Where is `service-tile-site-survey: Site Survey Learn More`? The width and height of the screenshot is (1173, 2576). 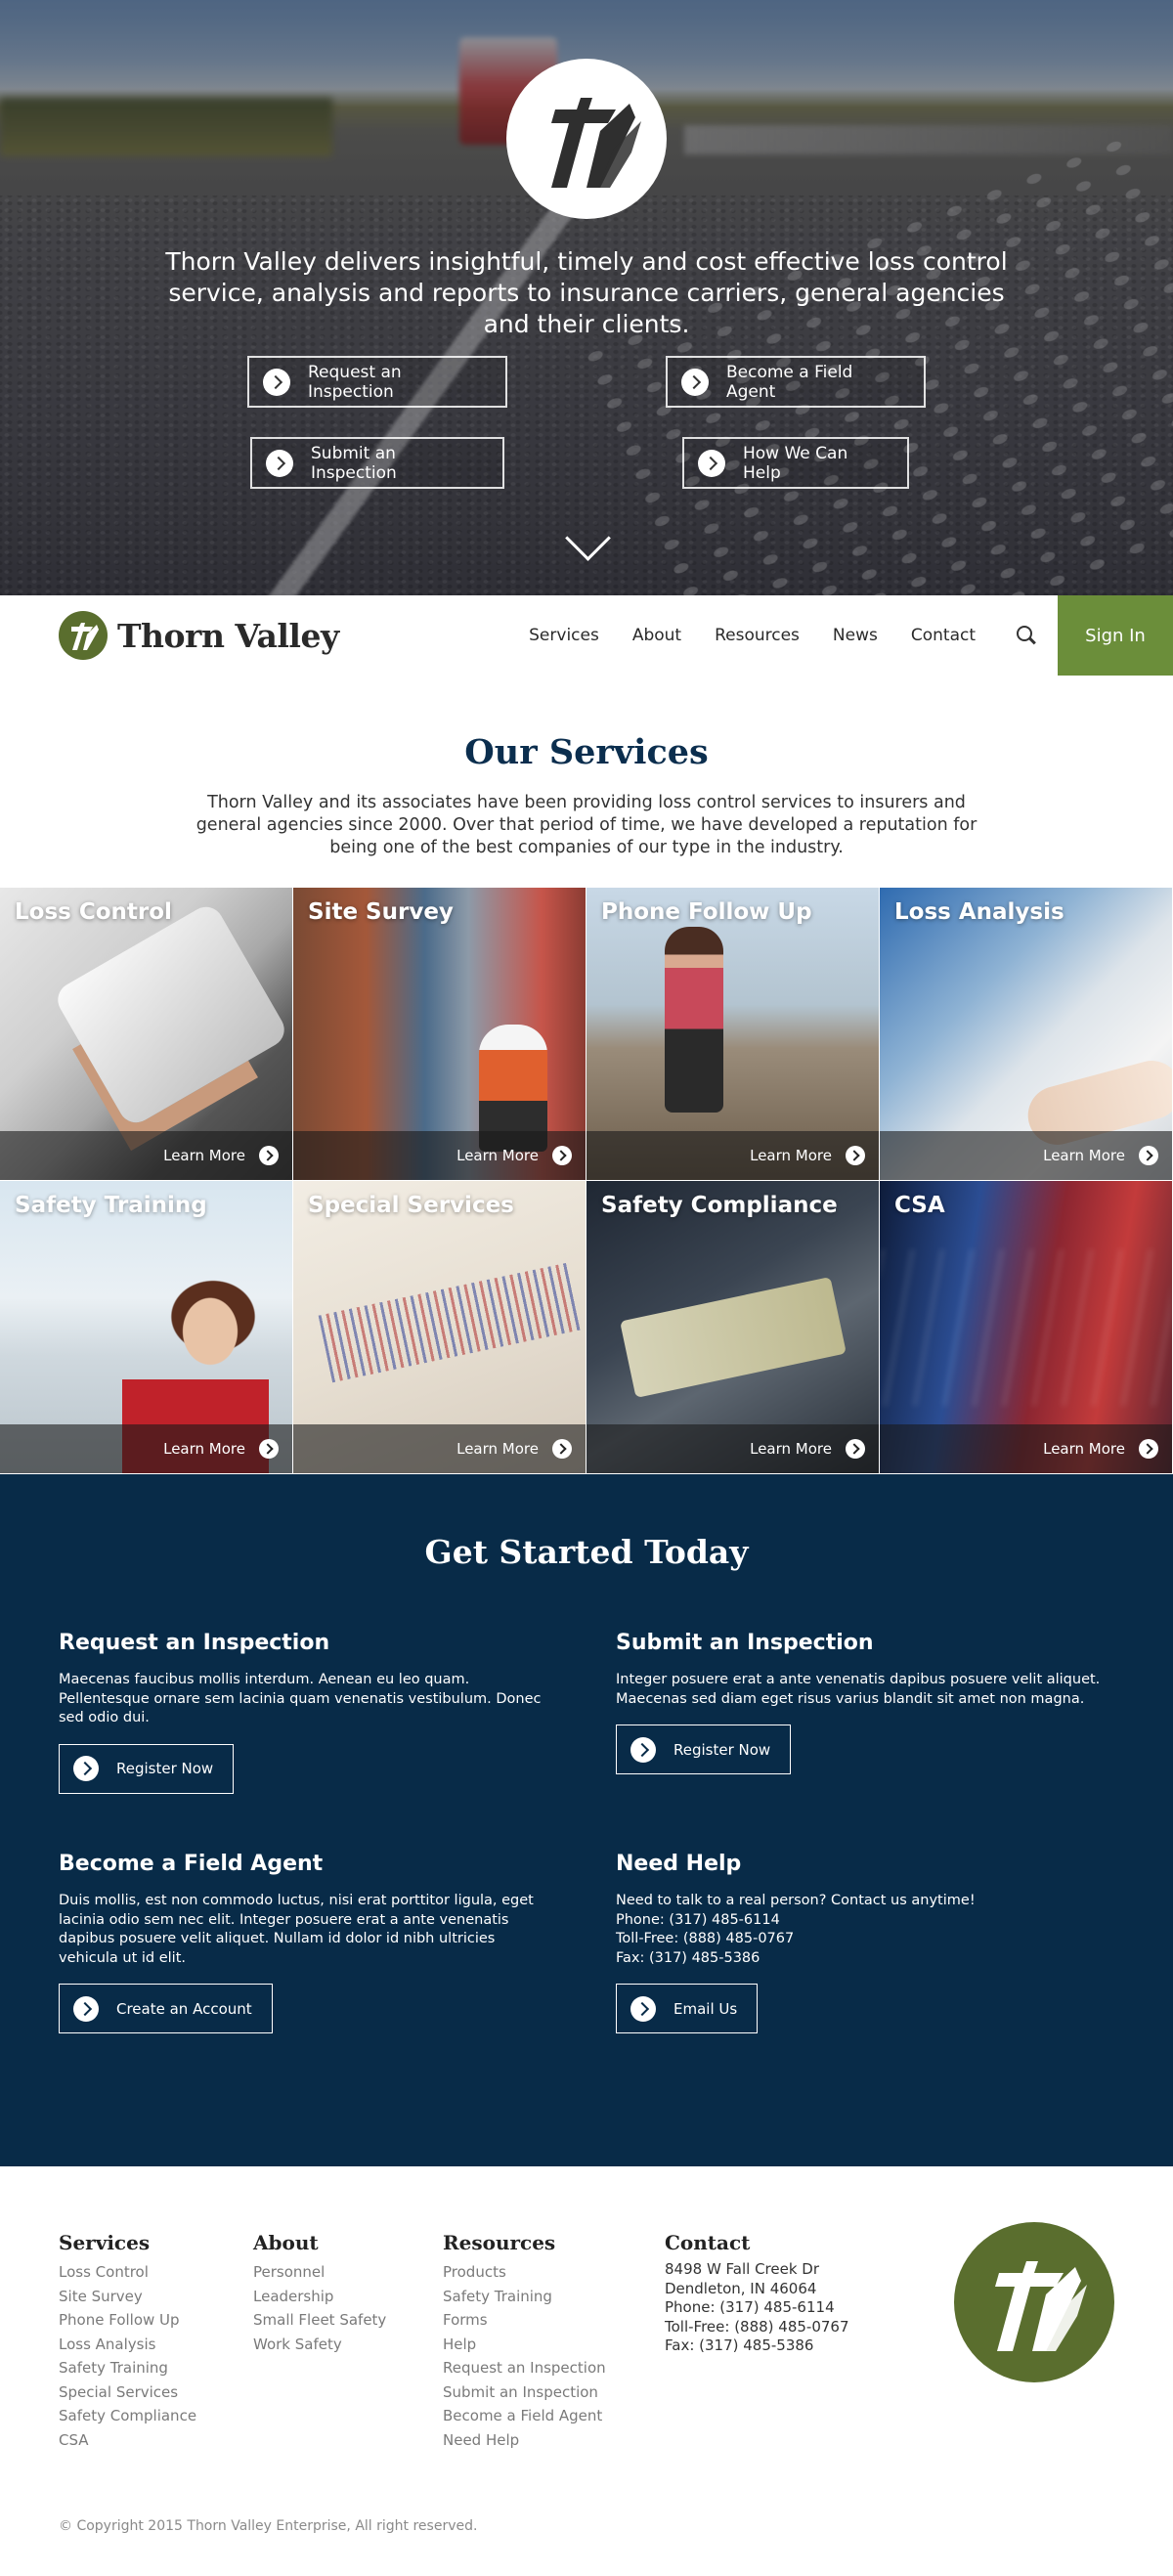 service-tile-site-survey: Site Survey Learn More is located at coordinates (440, 1034).